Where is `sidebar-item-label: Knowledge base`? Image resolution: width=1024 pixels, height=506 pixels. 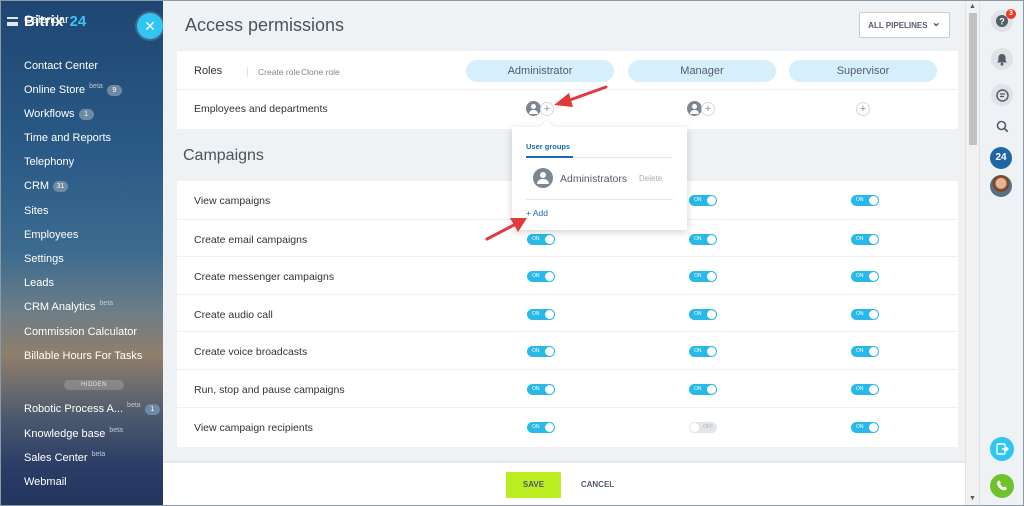
sidebar-item-label: Knowledge base is located at coordinates (65, 434).